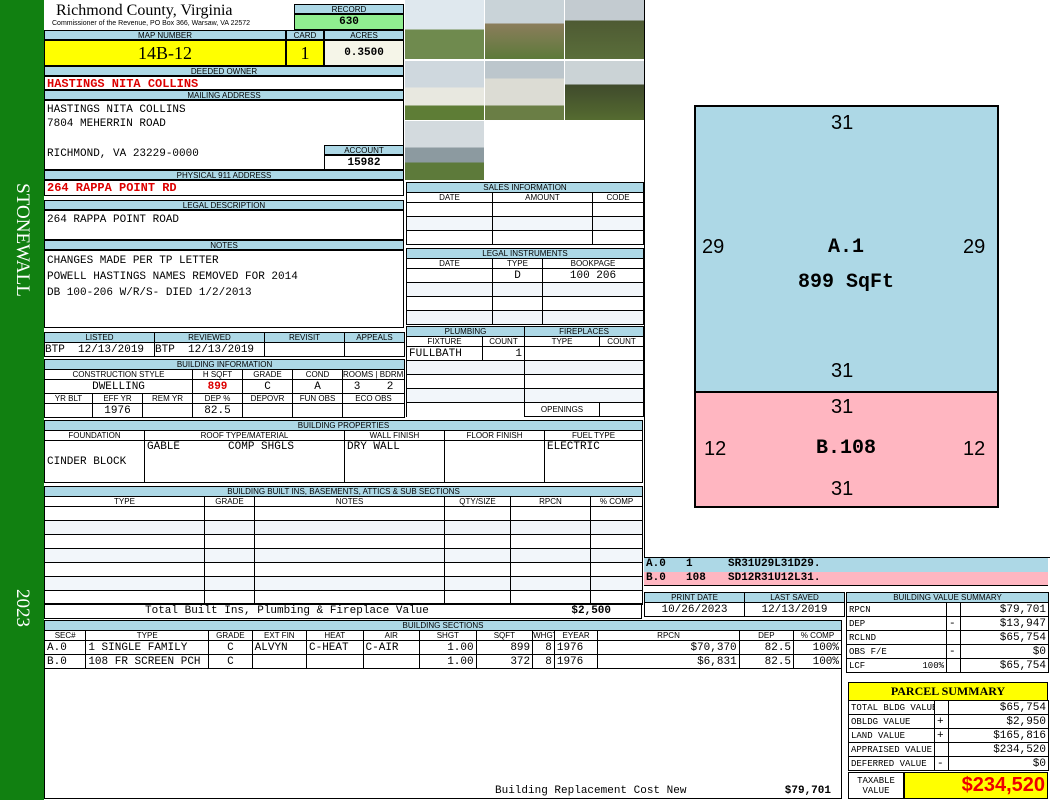  What do you see at coordinates (794, 609) in the screenshot?
I see `last-saved: 12/13/2019` at bounding box center [794, 609].